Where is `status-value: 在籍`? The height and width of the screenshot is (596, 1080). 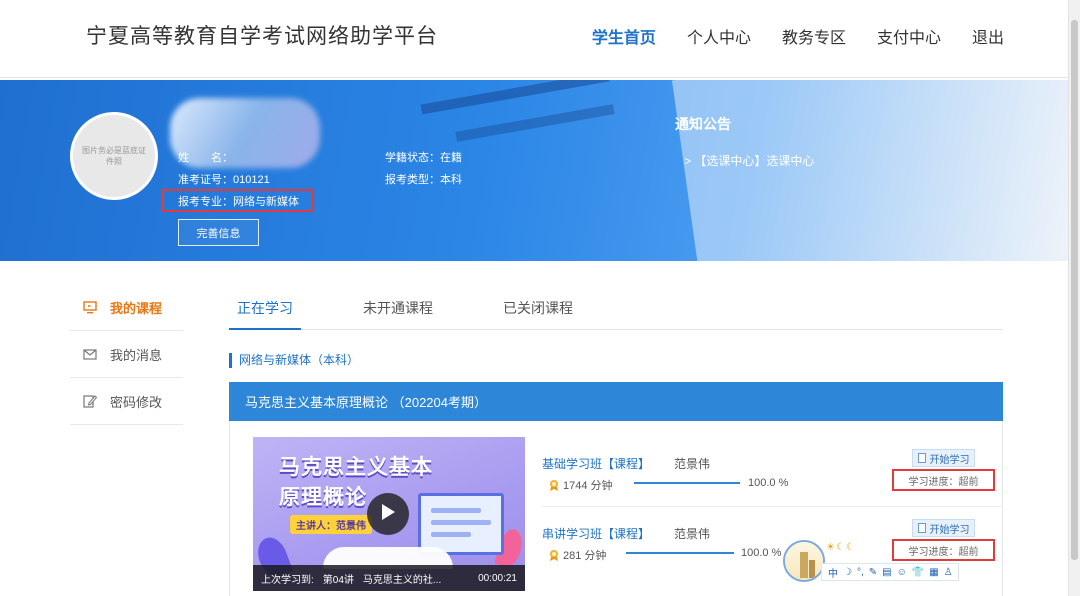 status-value: 在籍 is located at coordinates (451, 158).